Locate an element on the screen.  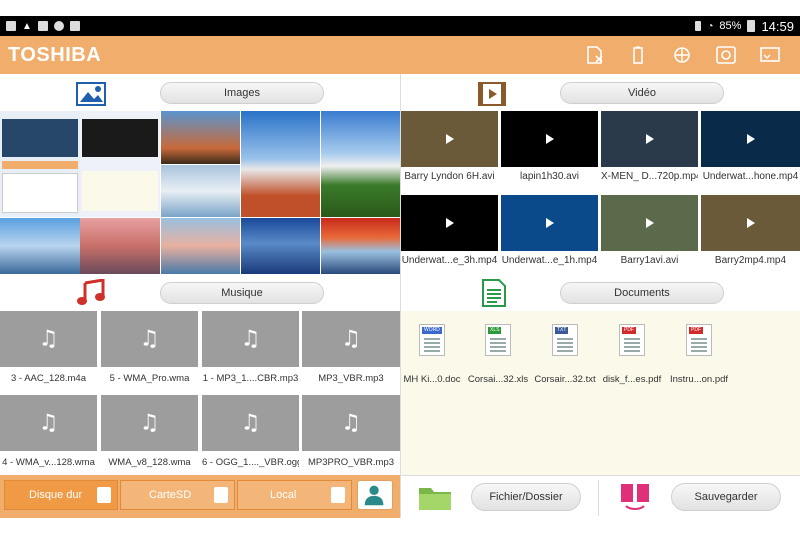
music-category-icon is located at coordinates (92, 293).